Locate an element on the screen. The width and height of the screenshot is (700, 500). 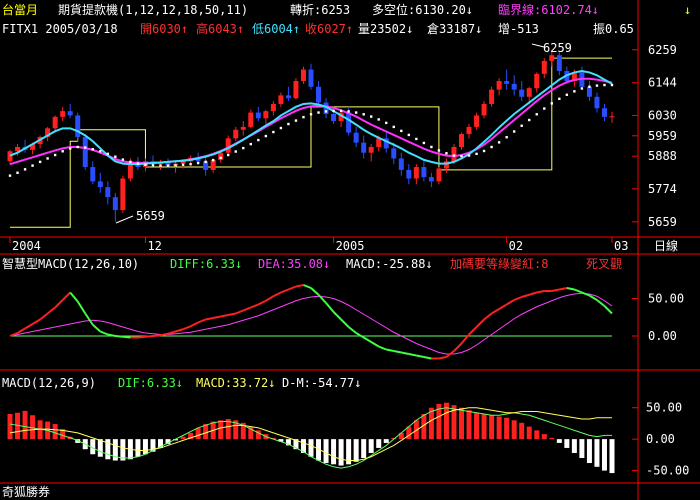
quote-open: 開6030↑ is located at coordinates (164, 29).